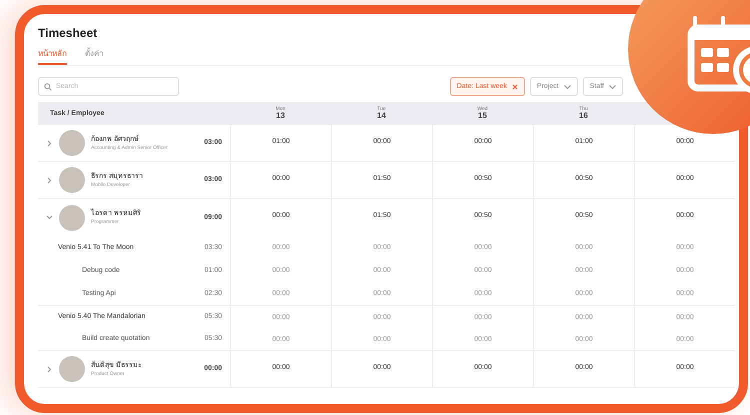 The width and height of the screenshot is (750, 415). I want to click on day-number: 13, so click(280, 117).